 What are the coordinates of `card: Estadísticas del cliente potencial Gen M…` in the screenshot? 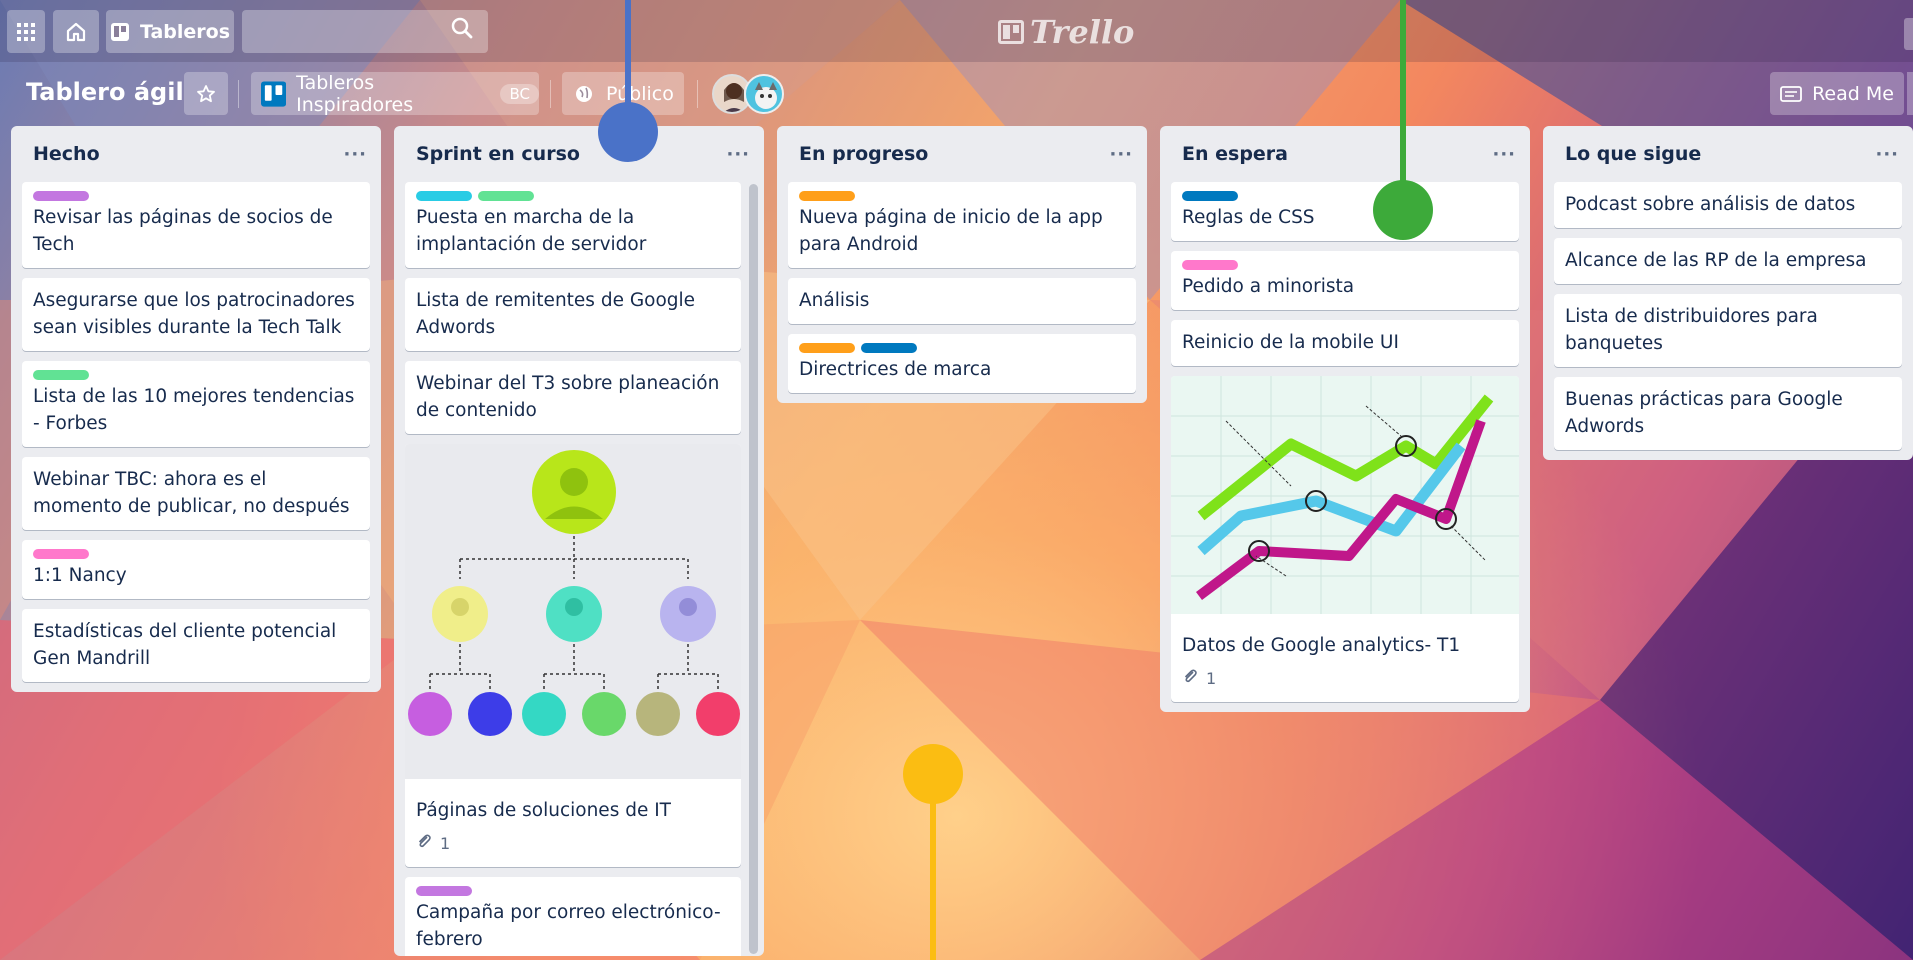 It's located at (196, 645).